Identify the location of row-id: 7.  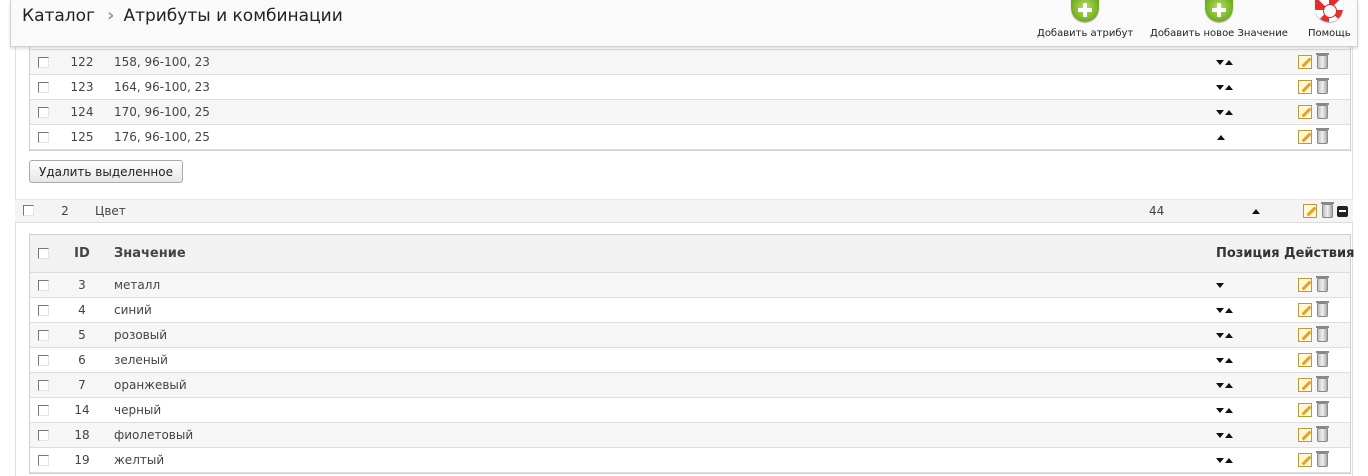
(82, 385).